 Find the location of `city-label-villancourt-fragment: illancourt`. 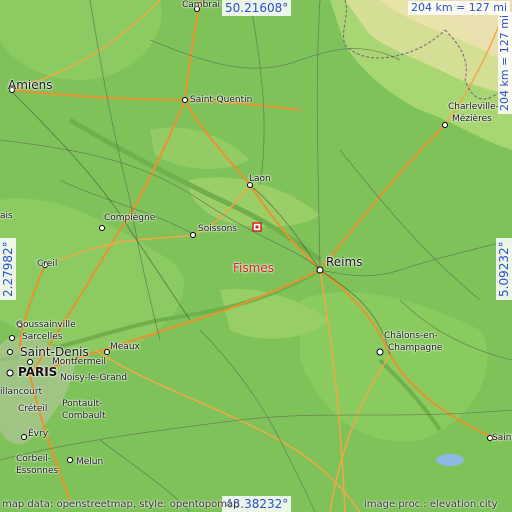

city-label-villancourt-fragment: illancourt is located at coordinates (21, 392).